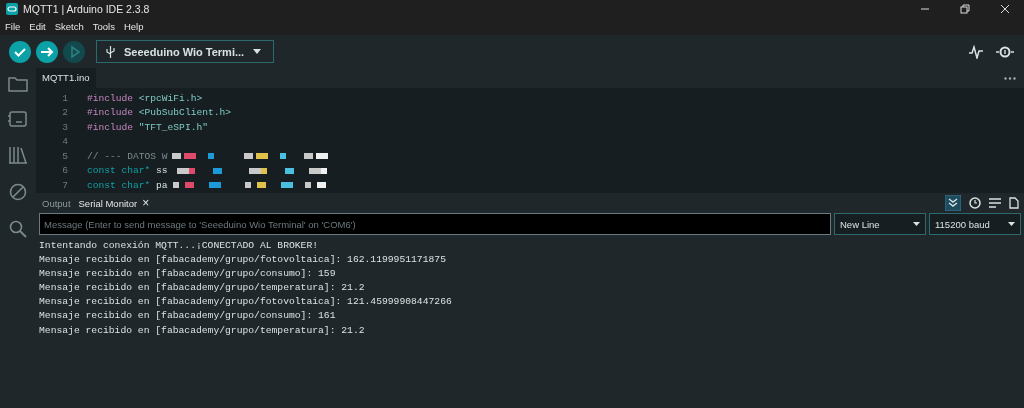  Describe the element at coordinates (110, 51) in the screenshot. I see `usb-icon` at that location.